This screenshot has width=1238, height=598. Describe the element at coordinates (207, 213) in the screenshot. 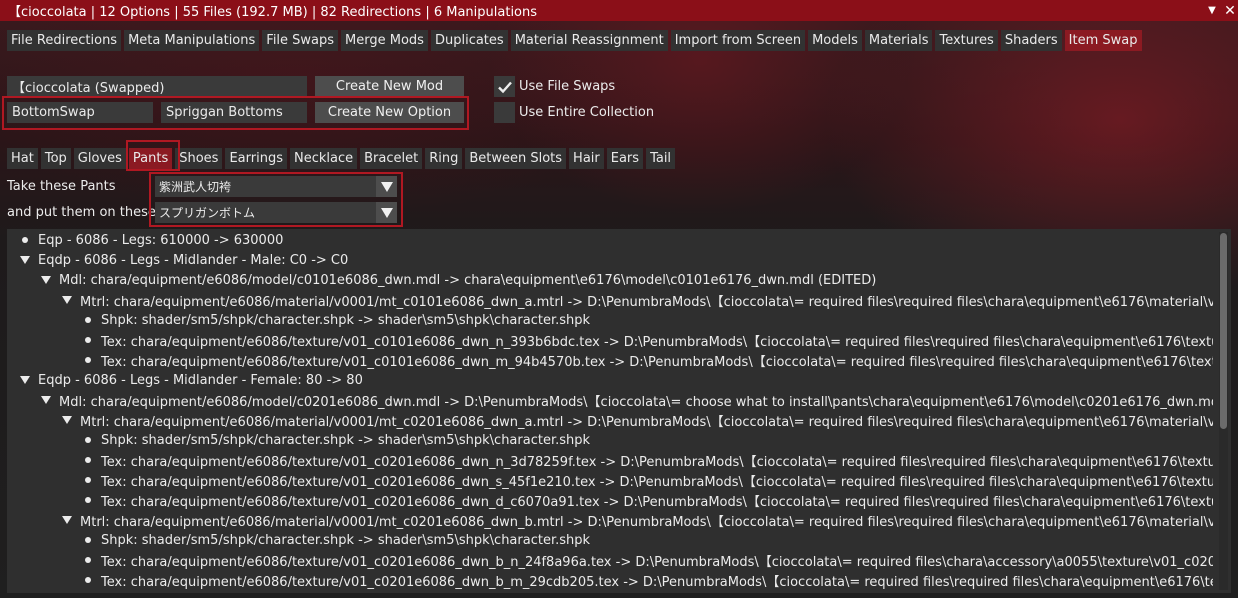

I see `target-item-value: スプリガンボトム` at that location.